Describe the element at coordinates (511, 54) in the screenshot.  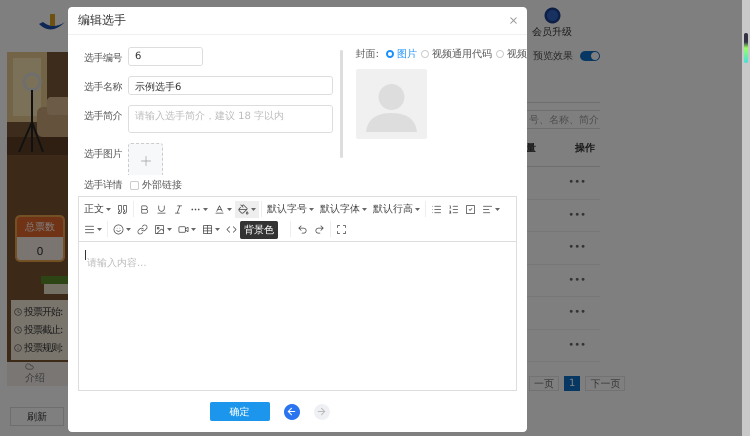
I see `cover-radio: 视频` at that location.